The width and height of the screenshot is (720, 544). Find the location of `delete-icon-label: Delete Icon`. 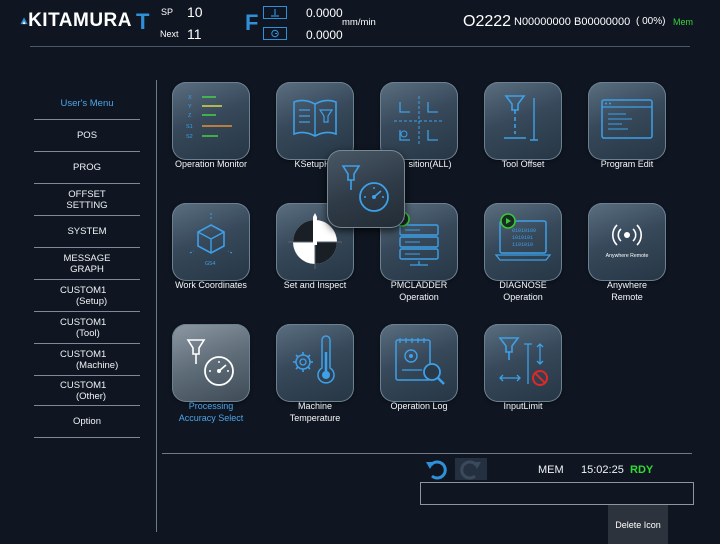

delete-icon-label: Delete Icon is located at coordinates (638, 524).